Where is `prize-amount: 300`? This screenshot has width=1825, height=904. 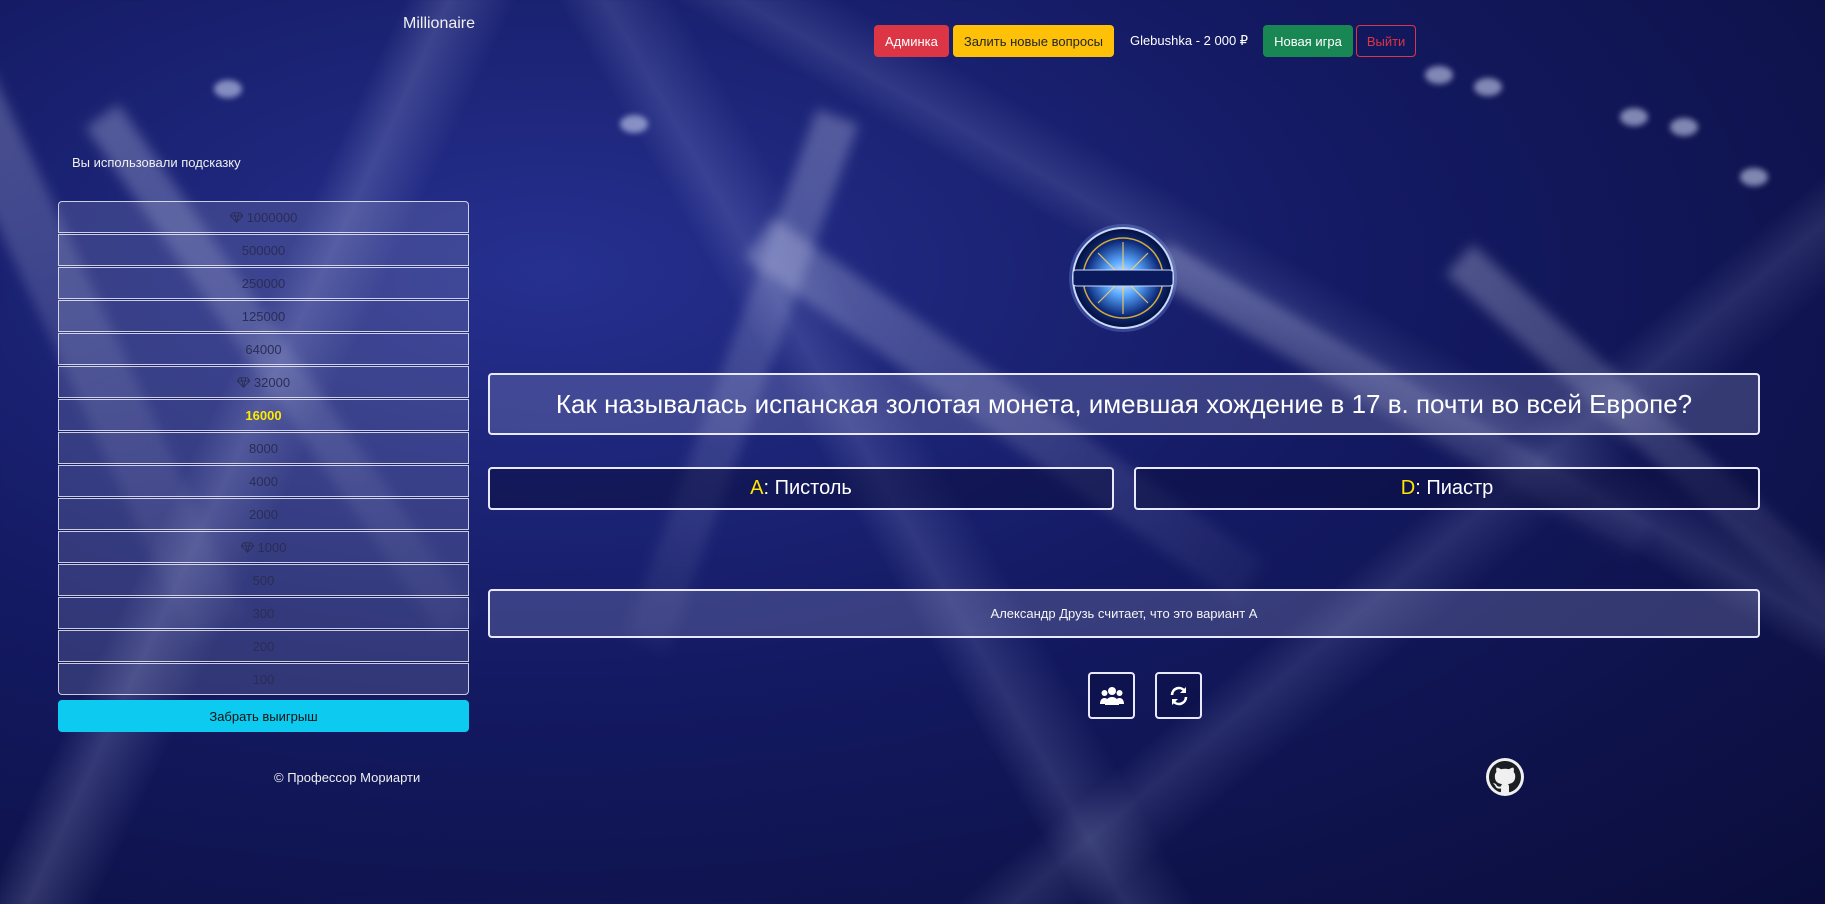 prize-amount: 300 is located at coordinates (263, 613).